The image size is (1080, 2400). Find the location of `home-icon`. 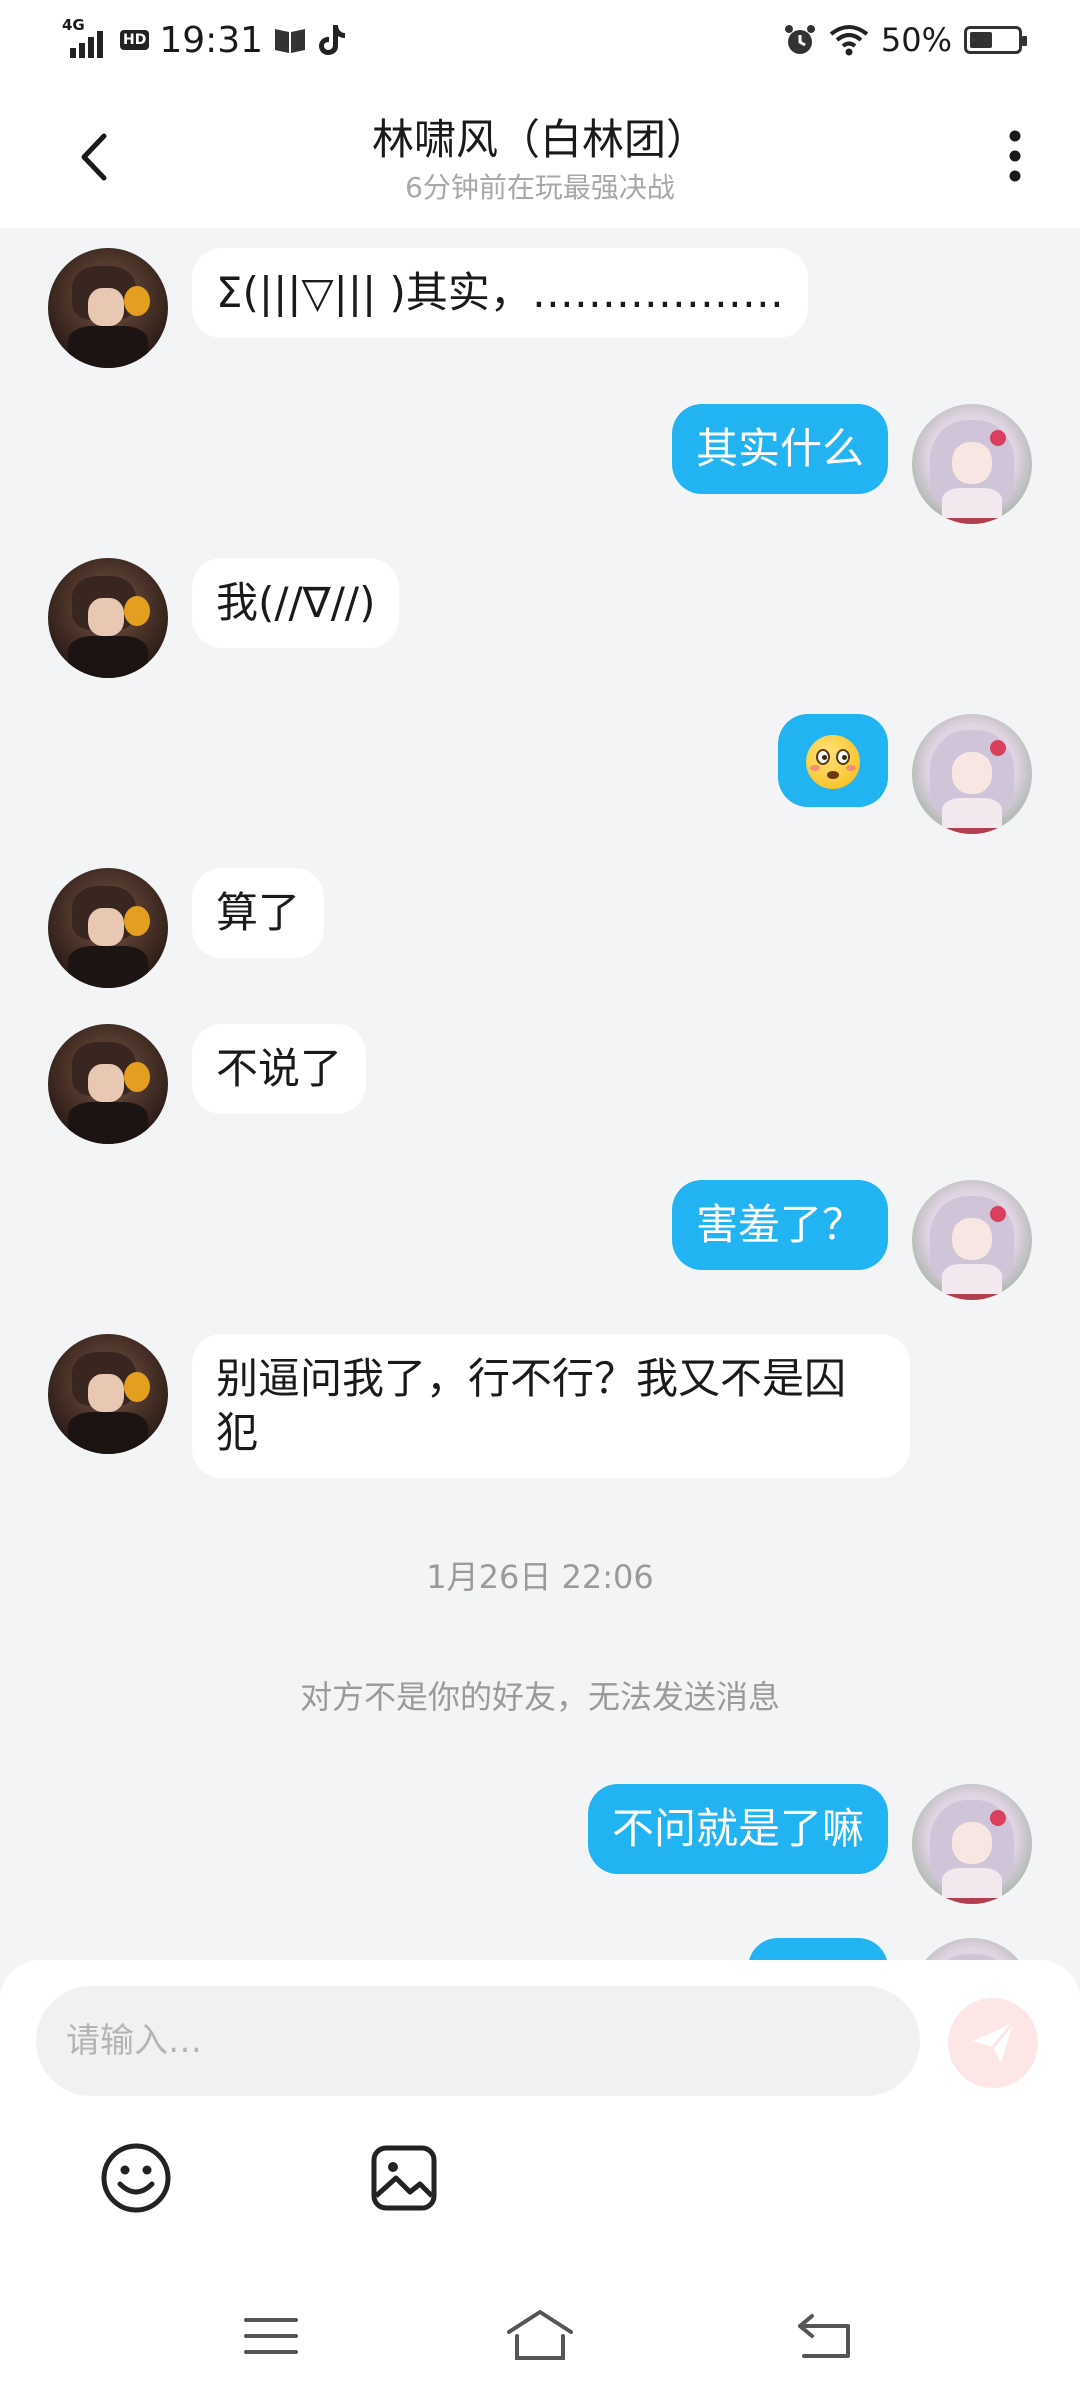

home-icon is located at coordinates (540, 2335).